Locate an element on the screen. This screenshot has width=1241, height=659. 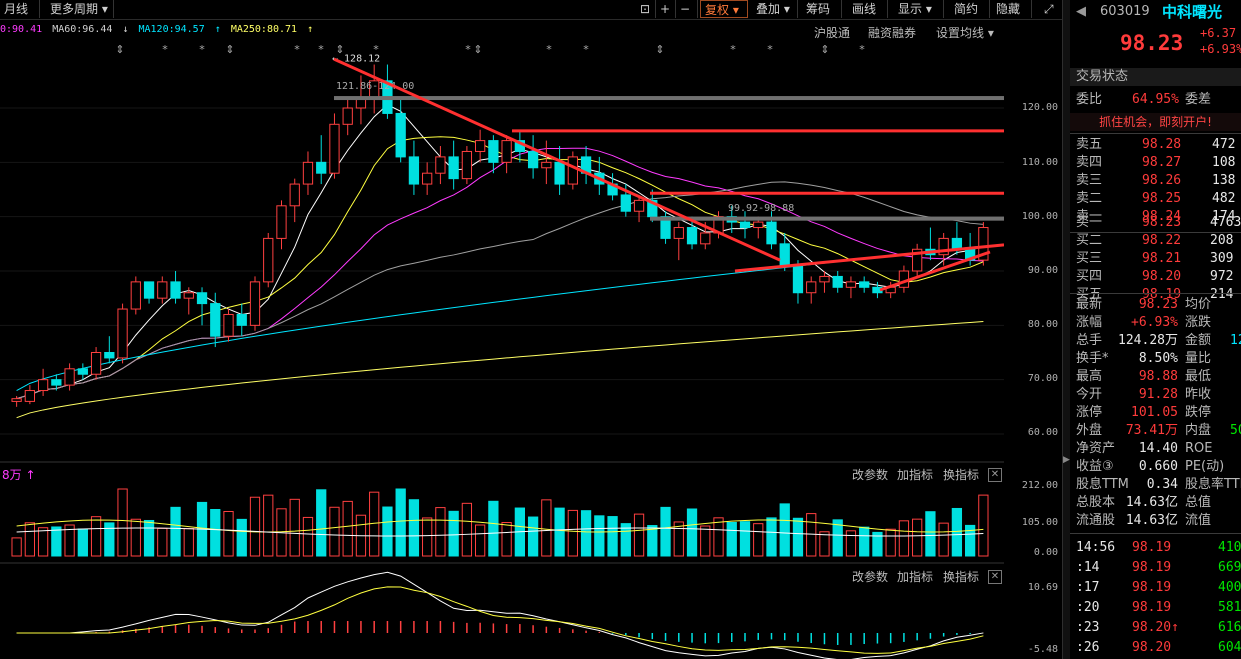
stat-row: 换手* 8.50% 量比 is located at coordinates (1155, 359).